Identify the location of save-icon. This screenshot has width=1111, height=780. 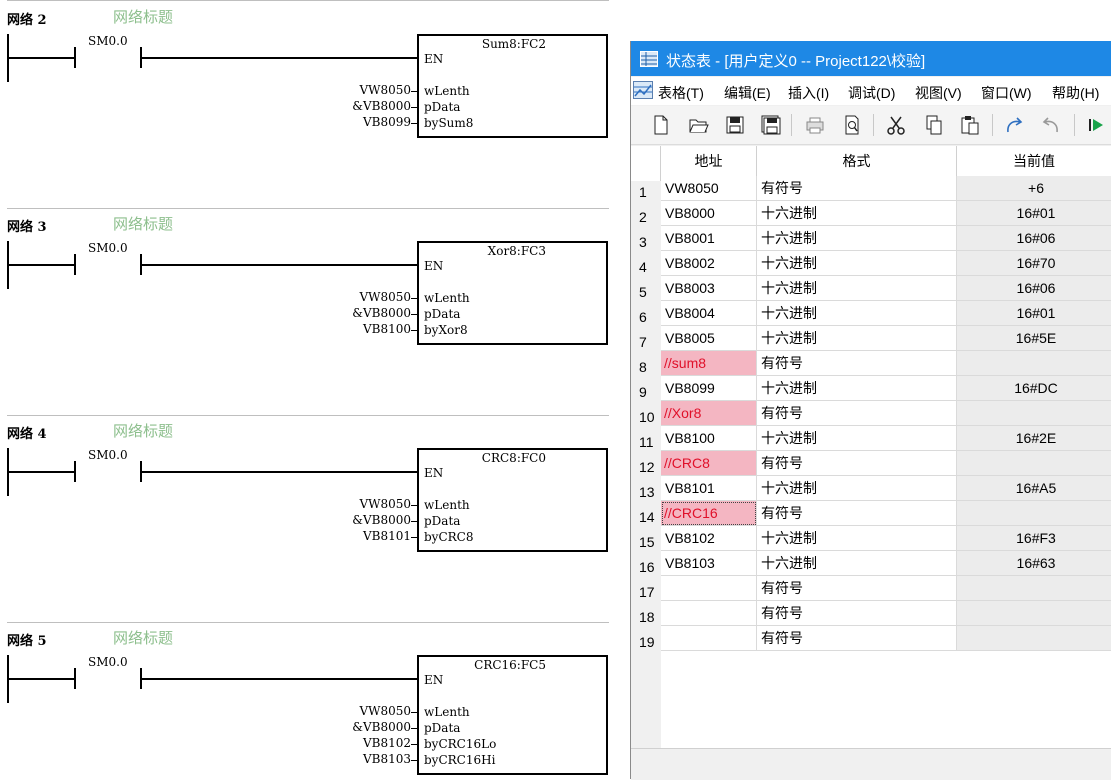
(735, 125).